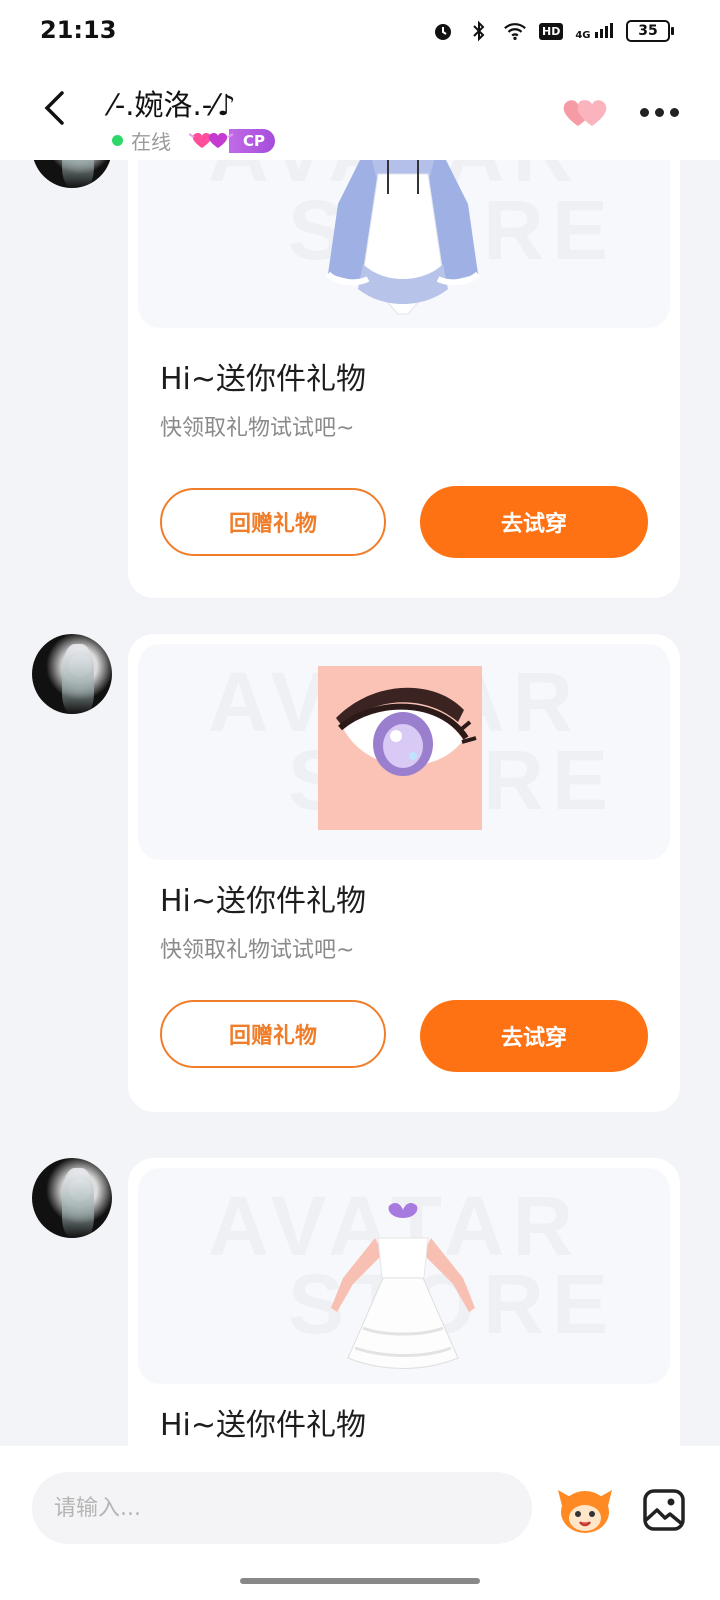  I want to click on image-icon, so click(664, 1510).